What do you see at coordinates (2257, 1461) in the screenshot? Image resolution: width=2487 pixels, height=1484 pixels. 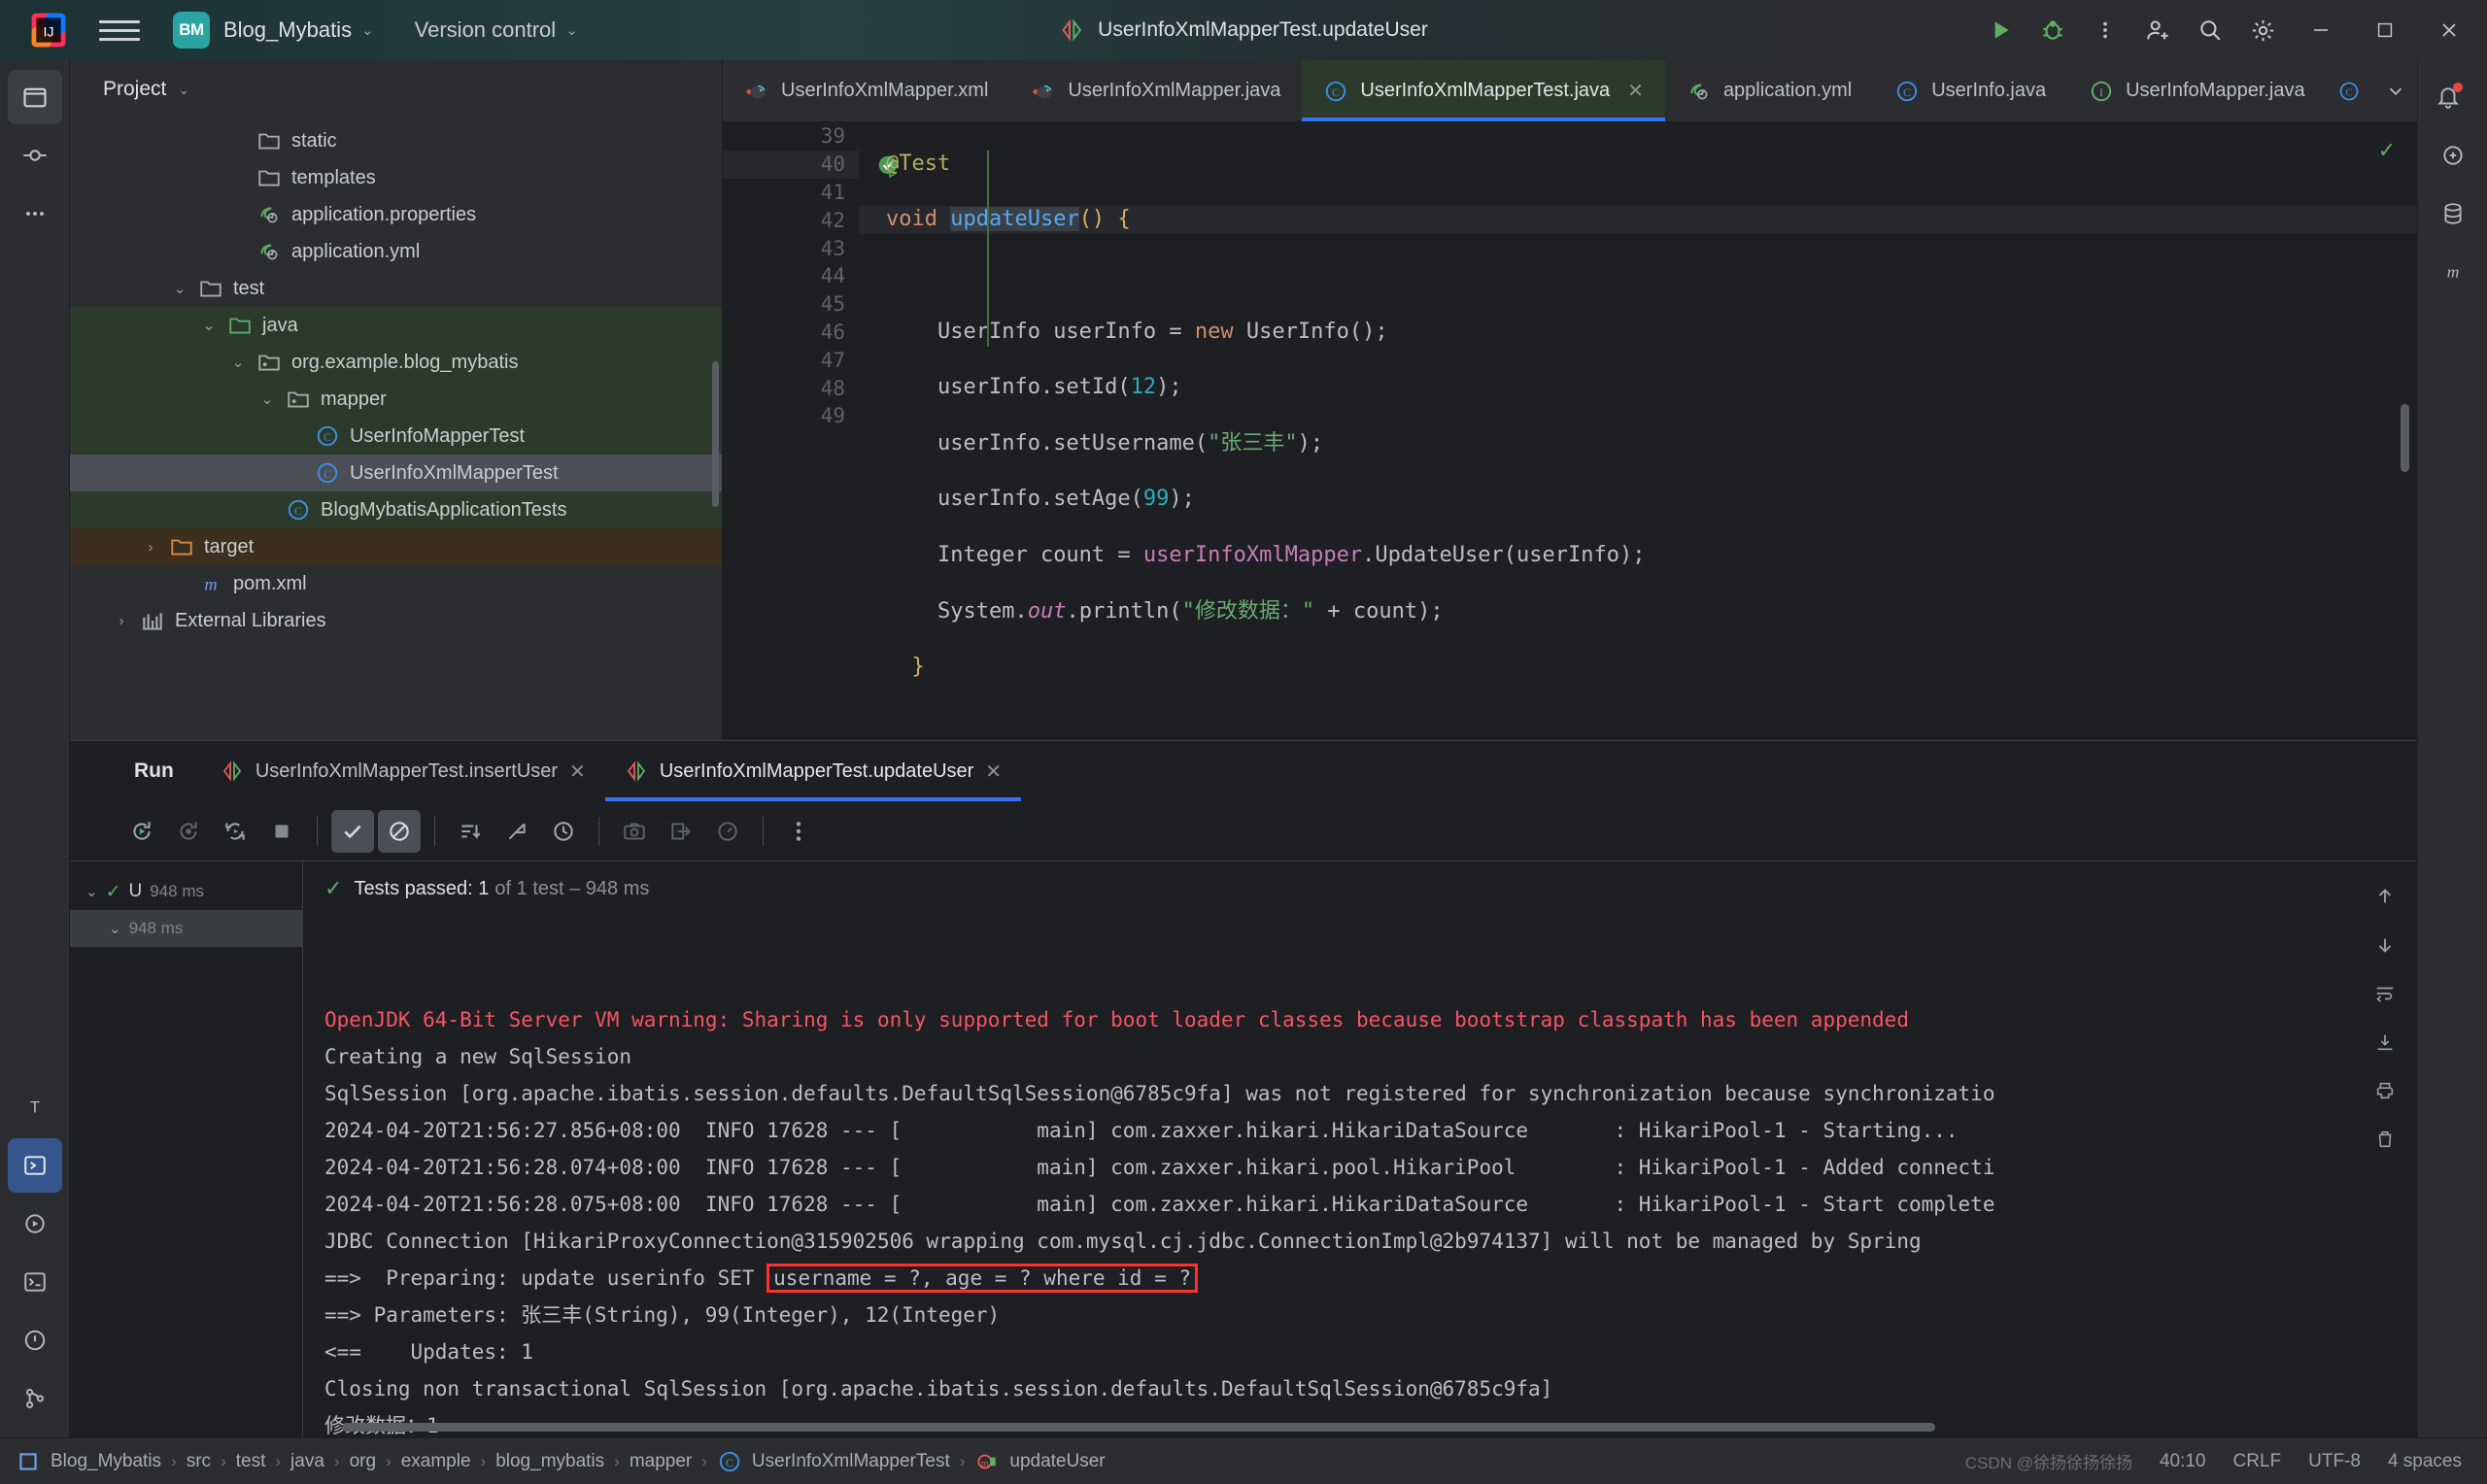 I see `line-separator: CRLF` at bounding box center [2257, 1461].